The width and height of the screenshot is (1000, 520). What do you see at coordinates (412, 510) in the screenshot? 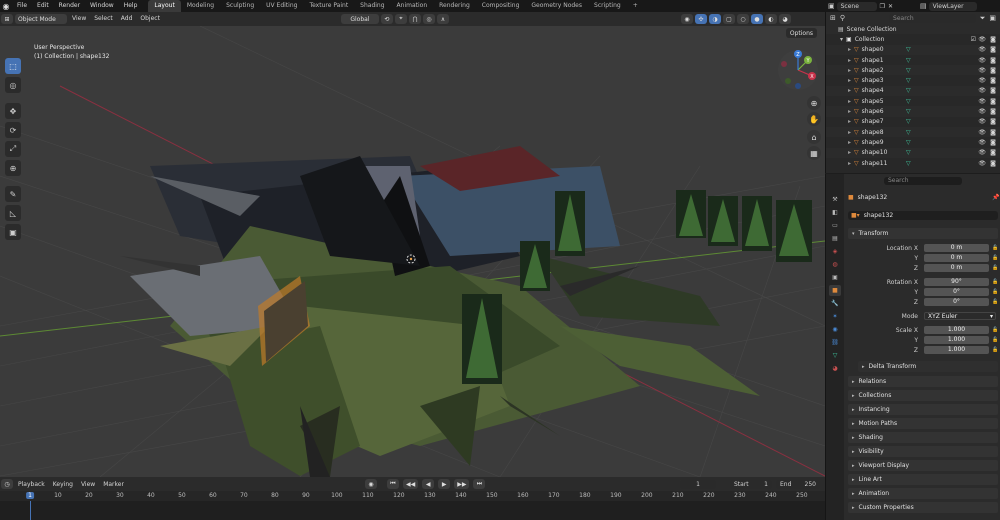
I see `timeline-track` at bounding box center [412, 510].